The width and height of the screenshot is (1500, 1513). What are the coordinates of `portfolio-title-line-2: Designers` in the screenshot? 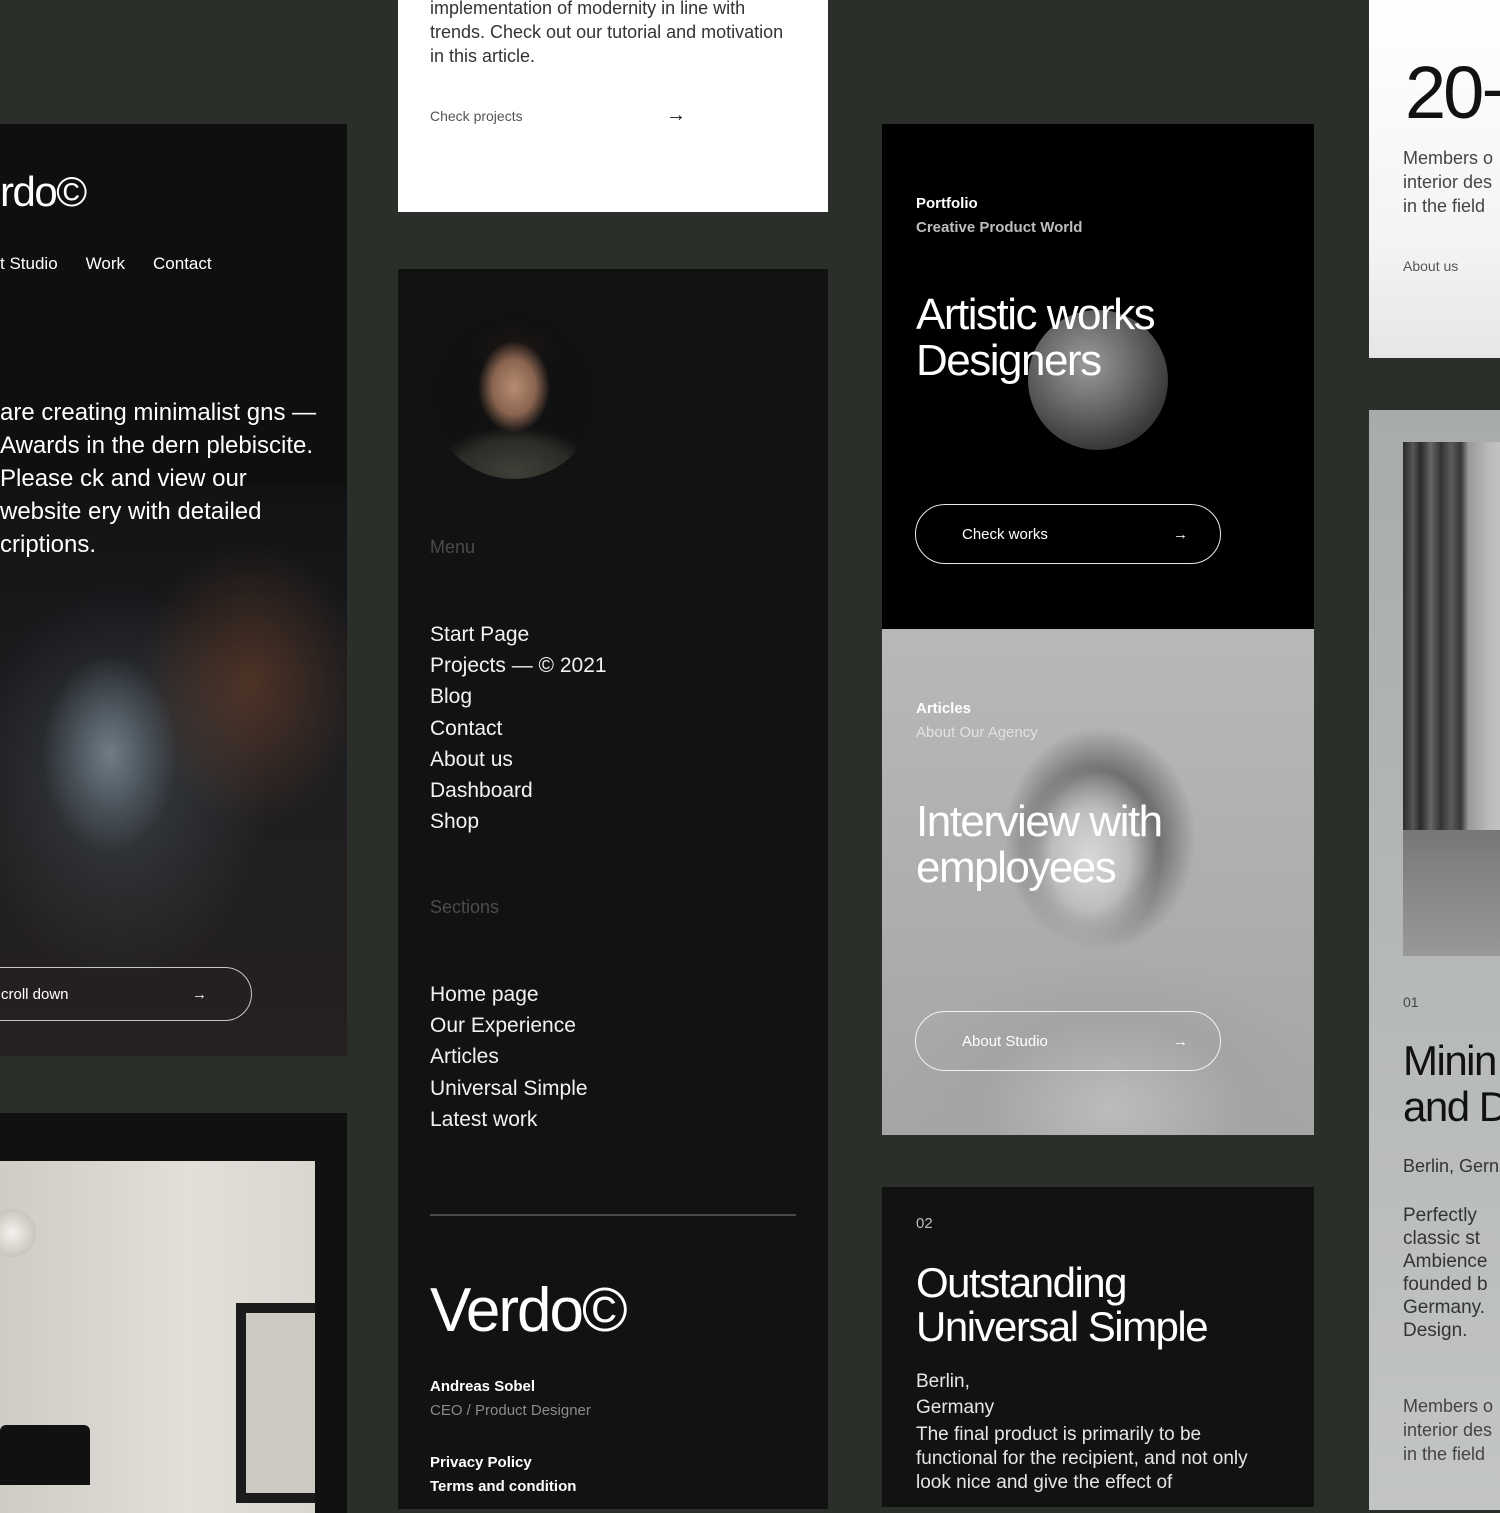 It's located at (1009, 360).